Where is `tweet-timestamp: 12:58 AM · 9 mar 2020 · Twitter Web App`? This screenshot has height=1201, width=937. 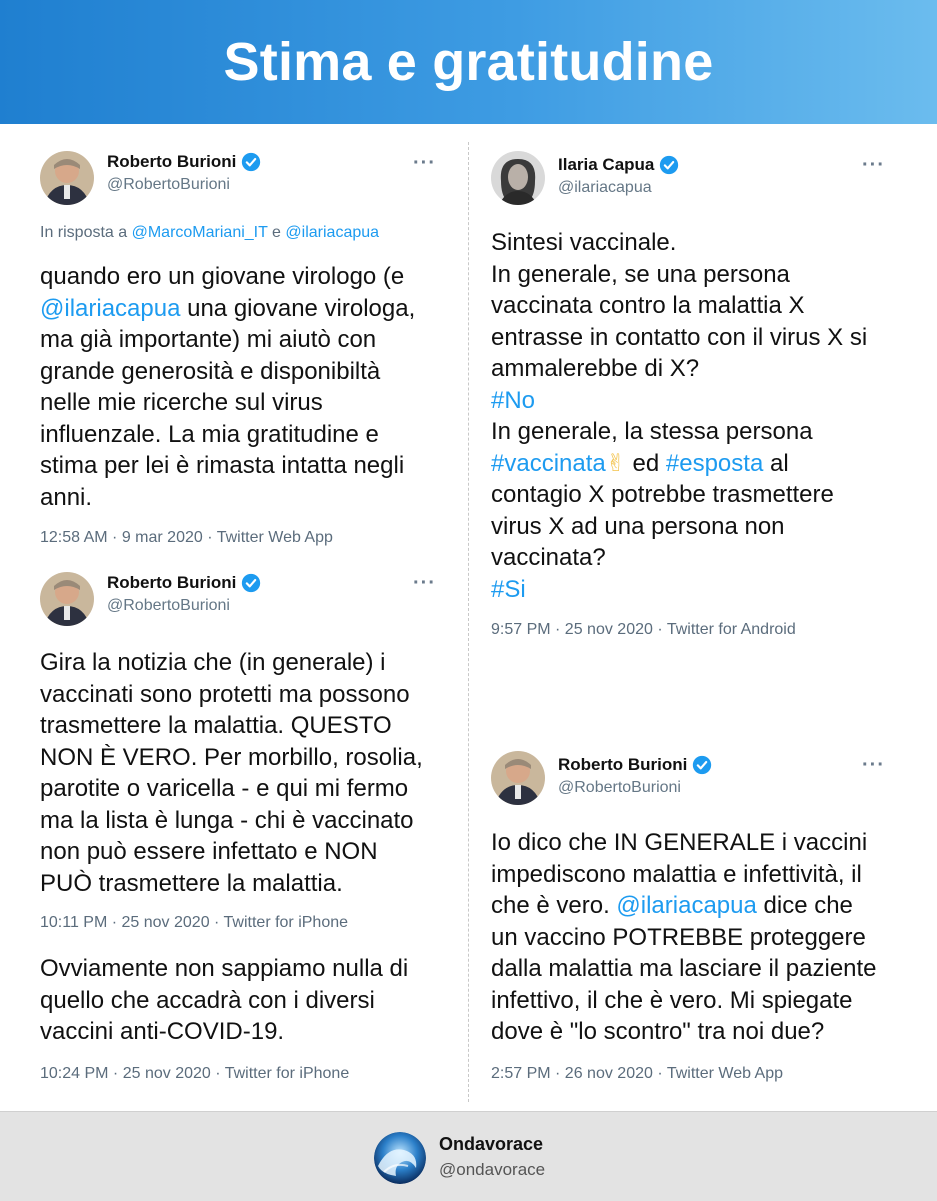
tweet-timestamp: 12:58 AM · 9 mar 2020 · Twitter Web App is located at coordinates (186, 538).